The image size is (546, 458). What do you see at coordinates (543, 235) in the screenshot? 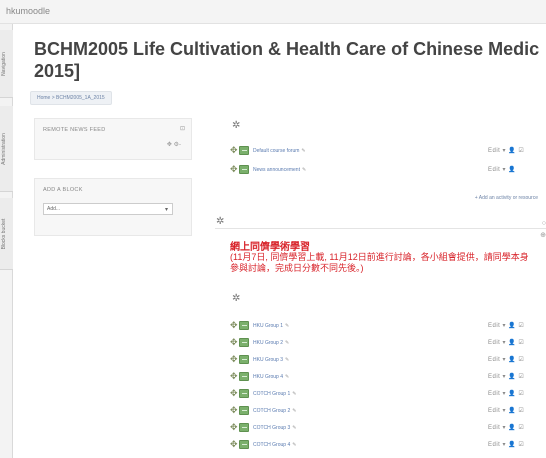
I see `section-visibility-icon: ⊕` at bounding box center [543, 235].